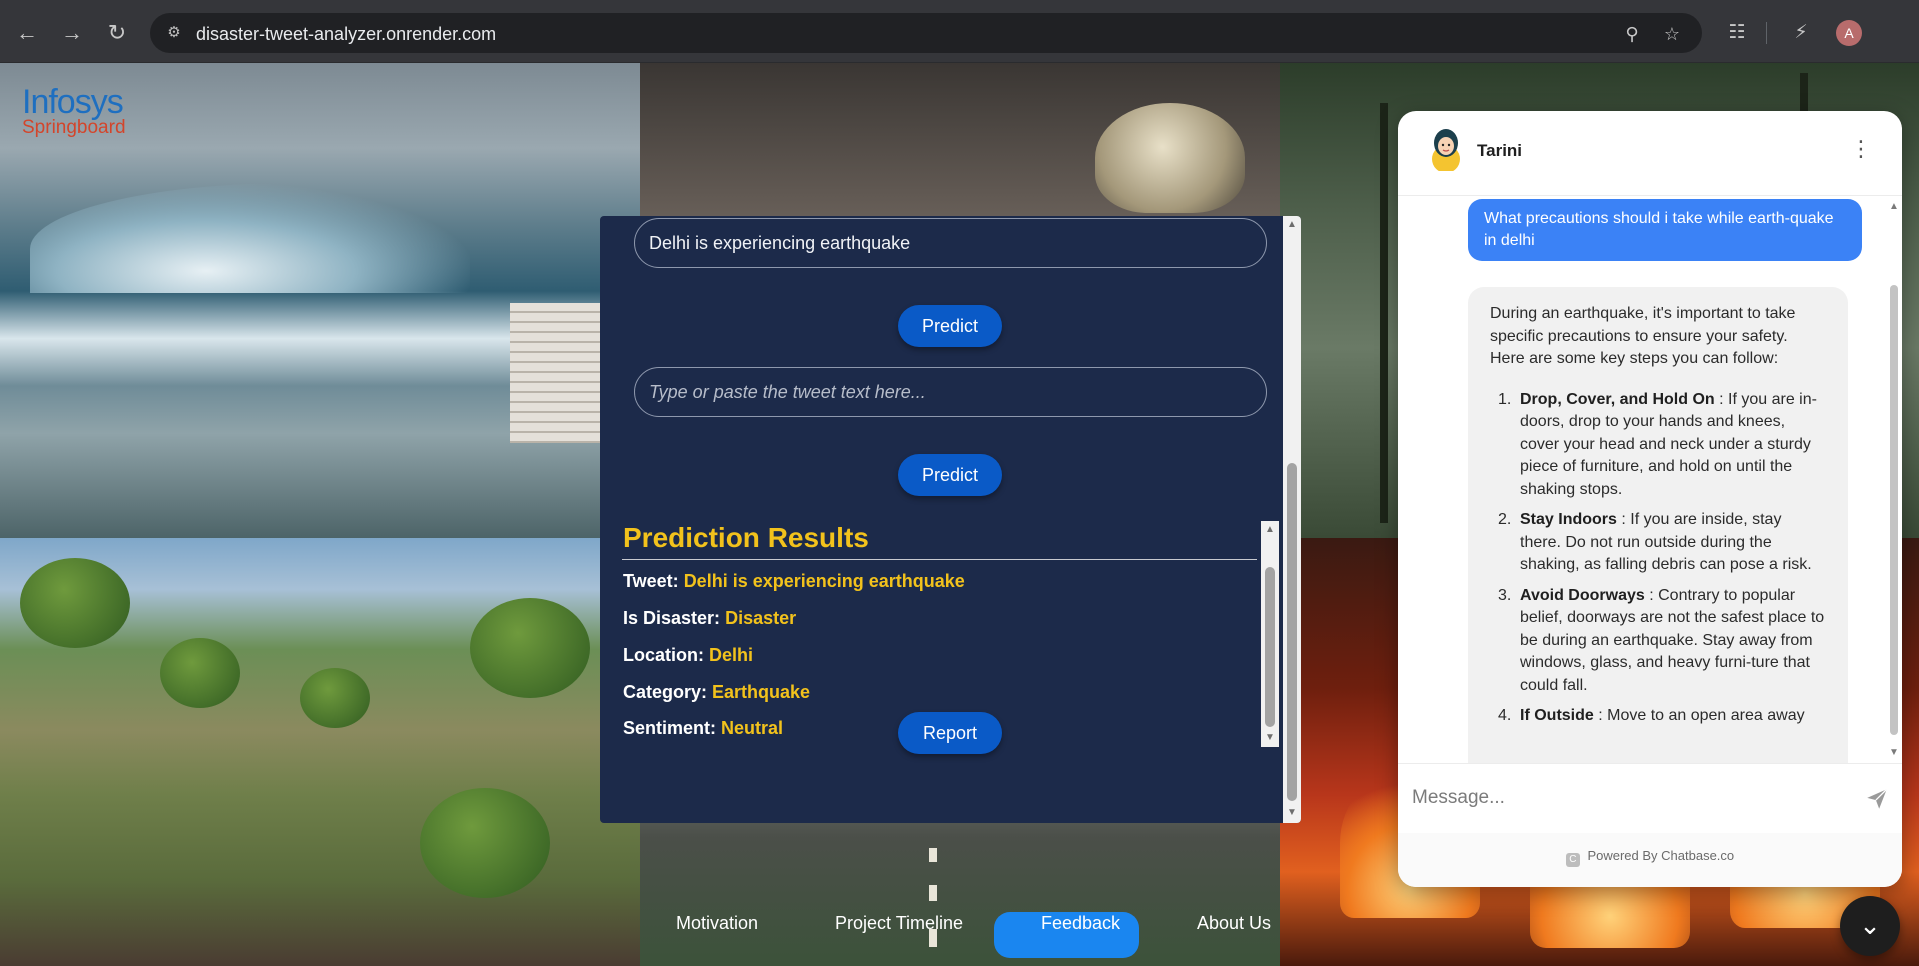 The width and height of the screenshot is (1919, 966). Describe the element at coordinates (1870, 926) in the screenshot. I see `chat-toggle-button: ⌄` at that location.